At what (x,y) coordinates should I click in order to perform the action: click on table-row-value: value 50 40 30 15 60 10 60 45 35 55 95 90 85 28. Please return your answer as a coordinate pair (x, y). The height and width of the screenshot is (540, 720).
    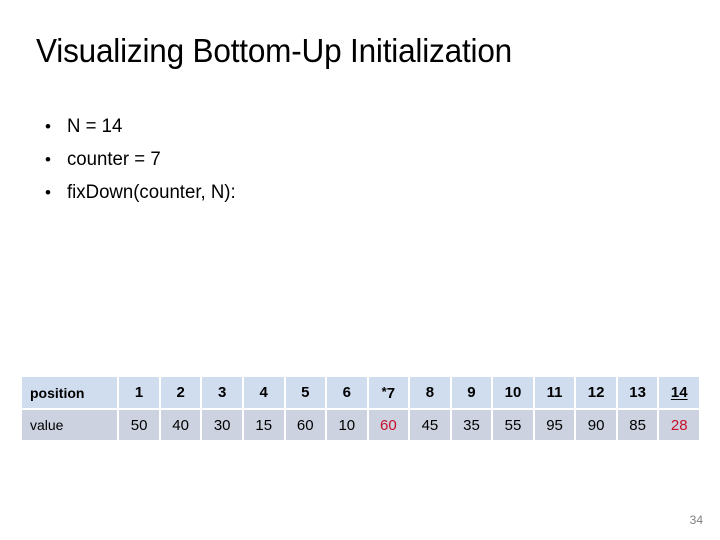
    Looking at the image, I should click on (360, 425).